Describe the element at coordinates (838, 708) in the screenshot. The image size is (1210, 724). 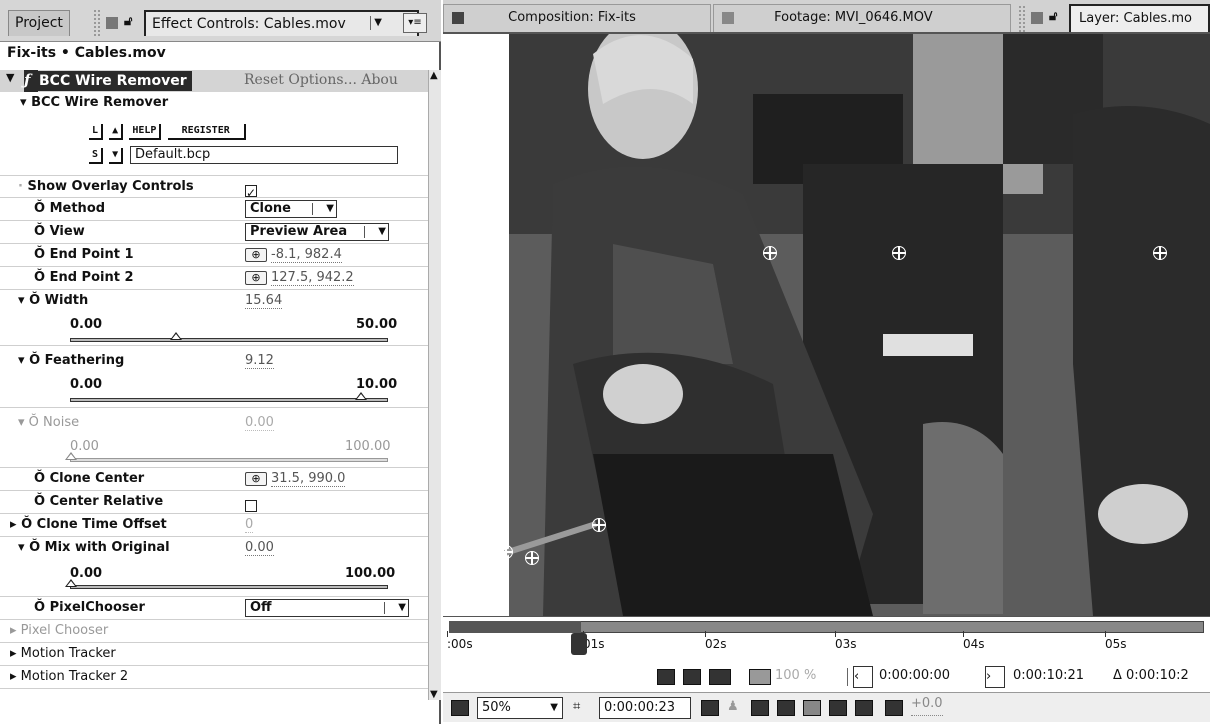
I see `layer-icon` at that location.